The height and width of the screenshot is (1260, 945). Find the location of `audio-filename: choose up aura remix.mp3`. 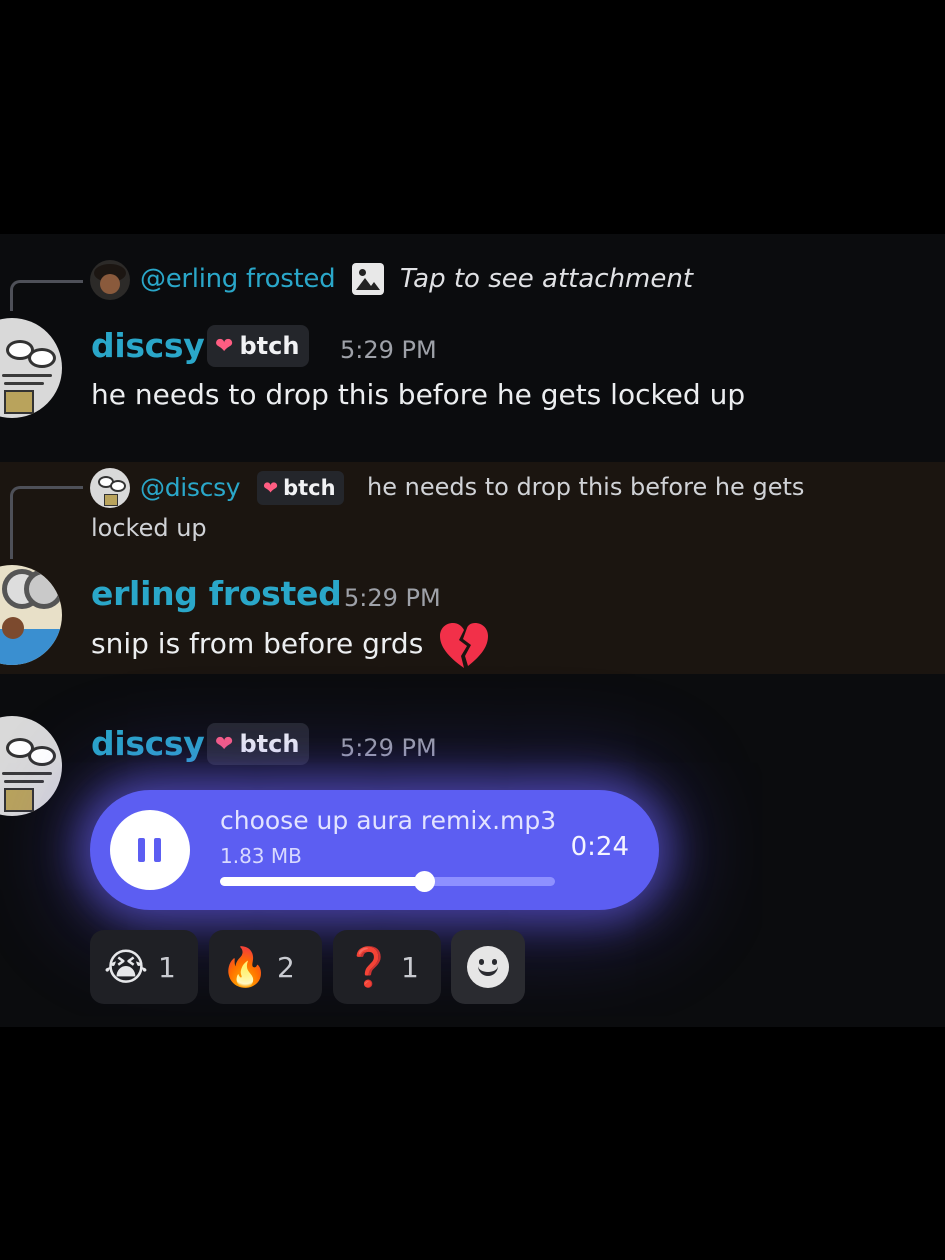

audio-filename: choose up aura remix.mp3 is located at coordinates (388, 820).